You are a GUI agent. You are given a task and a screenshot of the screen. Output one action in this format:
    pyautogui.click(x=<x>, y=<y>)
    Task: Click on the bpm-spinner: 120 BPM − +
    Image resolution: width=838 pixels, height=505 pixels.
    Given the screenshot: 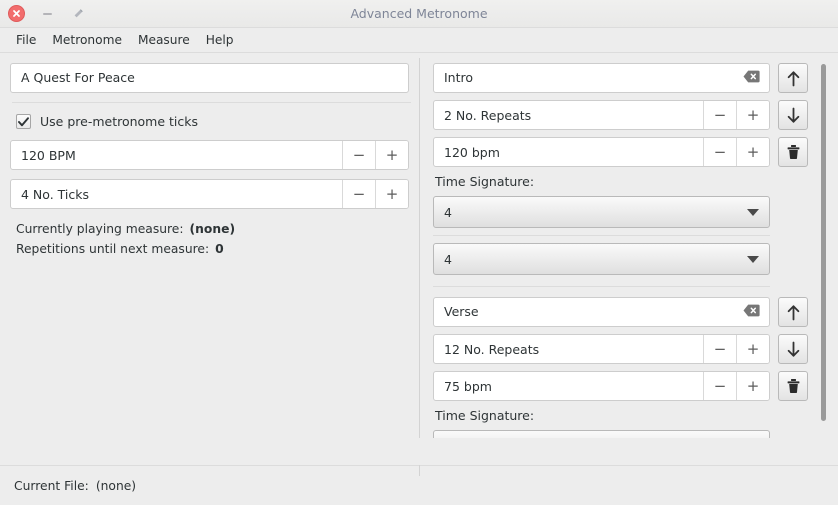 What is the action you would take?
    pyautogui.click(x=209, y=155)
    